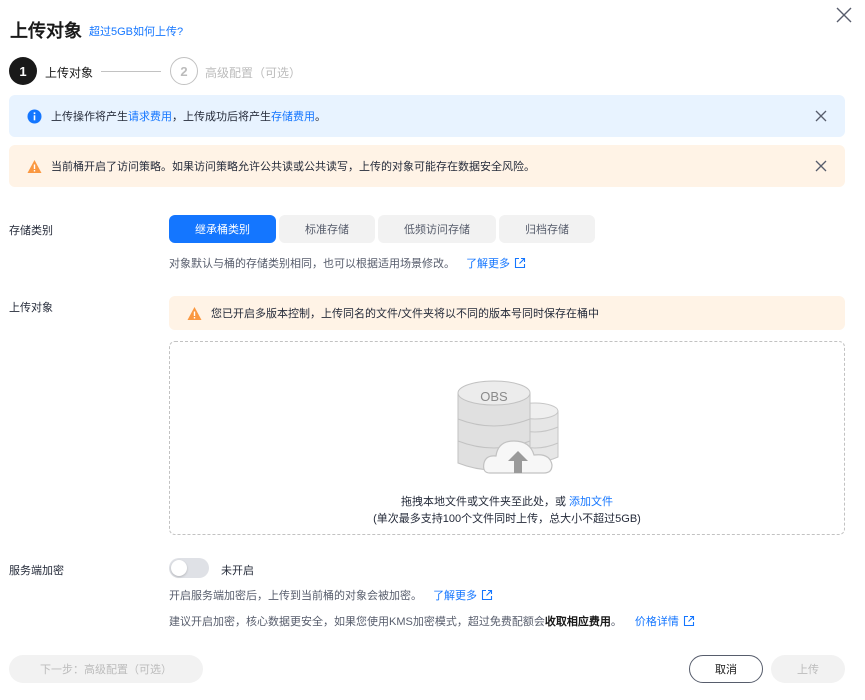 This screenshot has width=865, height=700. What do you see at coordinates (31, 231) in the screenshot?
I see `storage-class-label: 存储类别` at bounding box center [31, 231].